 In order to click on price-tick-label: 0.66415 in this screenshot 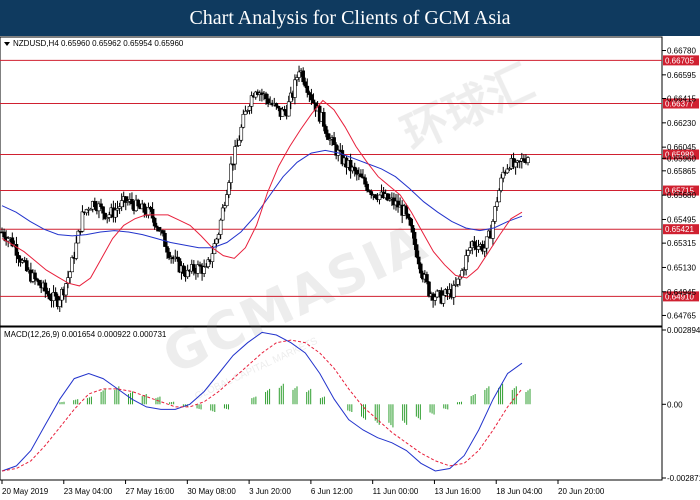, I will do `click(681, 99)`.